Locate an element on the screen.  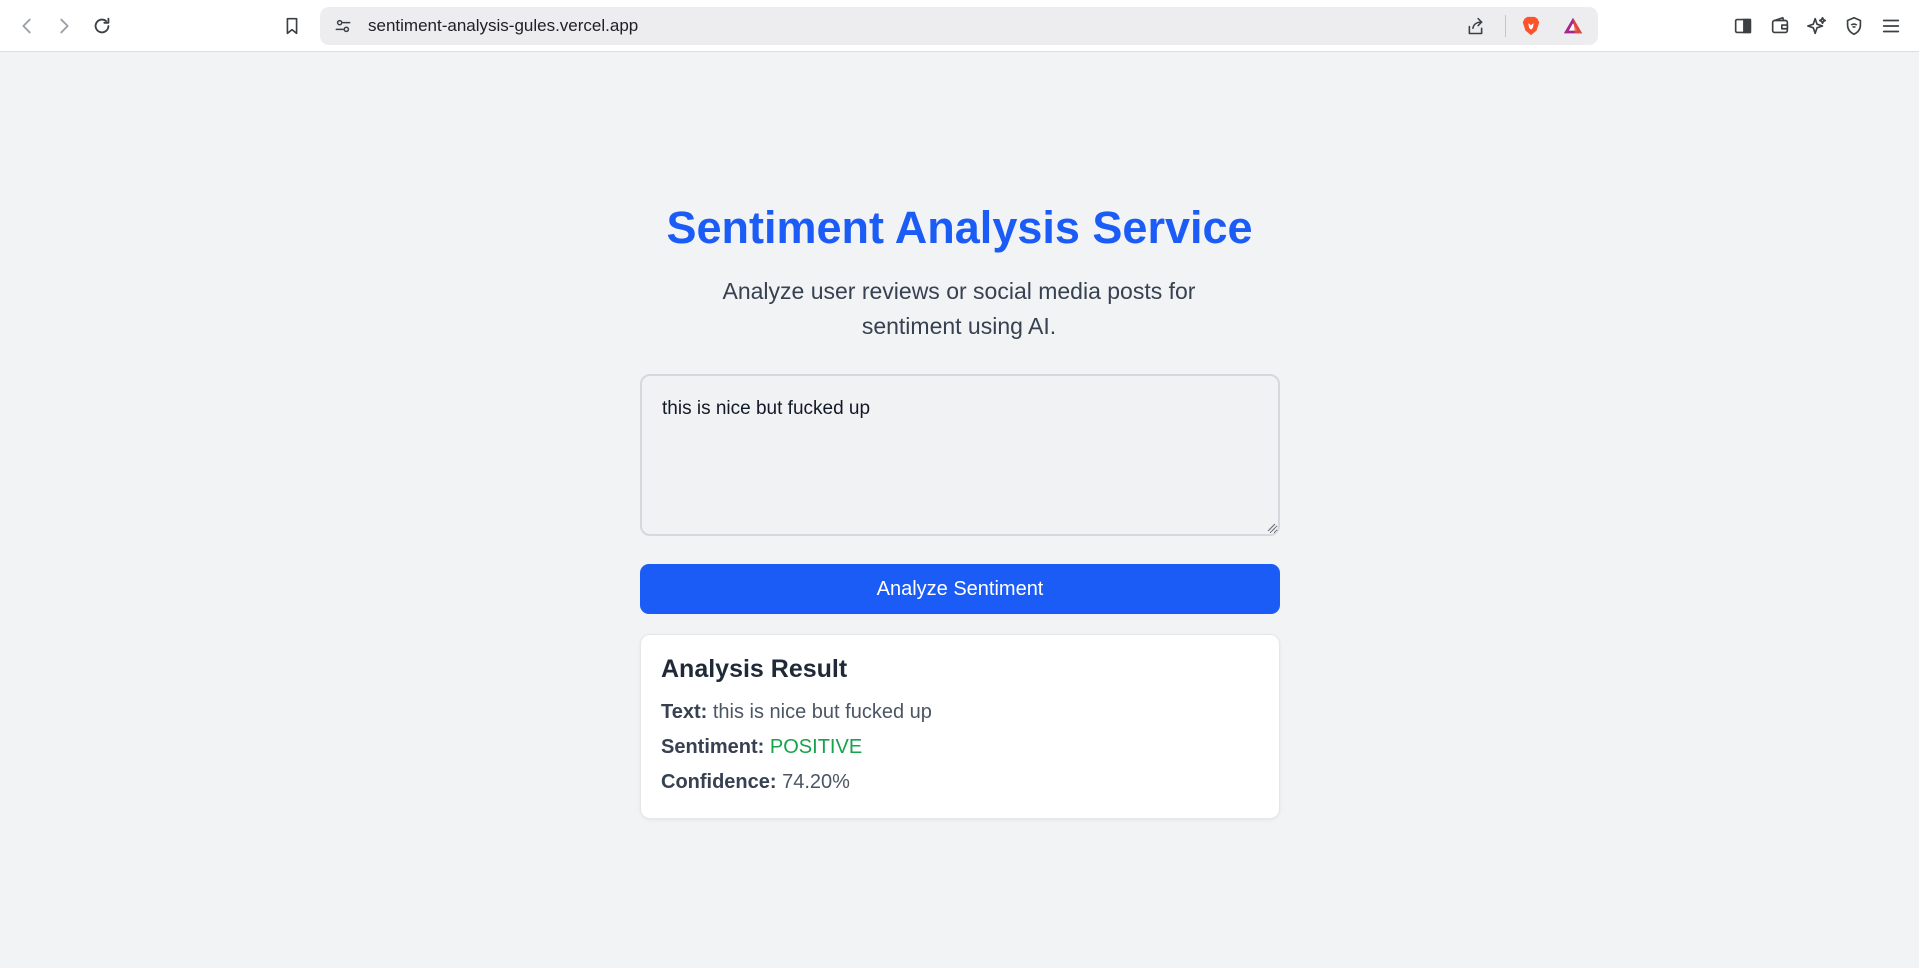
result-text-row: Text: this is nice but fucked up is located at coordinates (796, 712).